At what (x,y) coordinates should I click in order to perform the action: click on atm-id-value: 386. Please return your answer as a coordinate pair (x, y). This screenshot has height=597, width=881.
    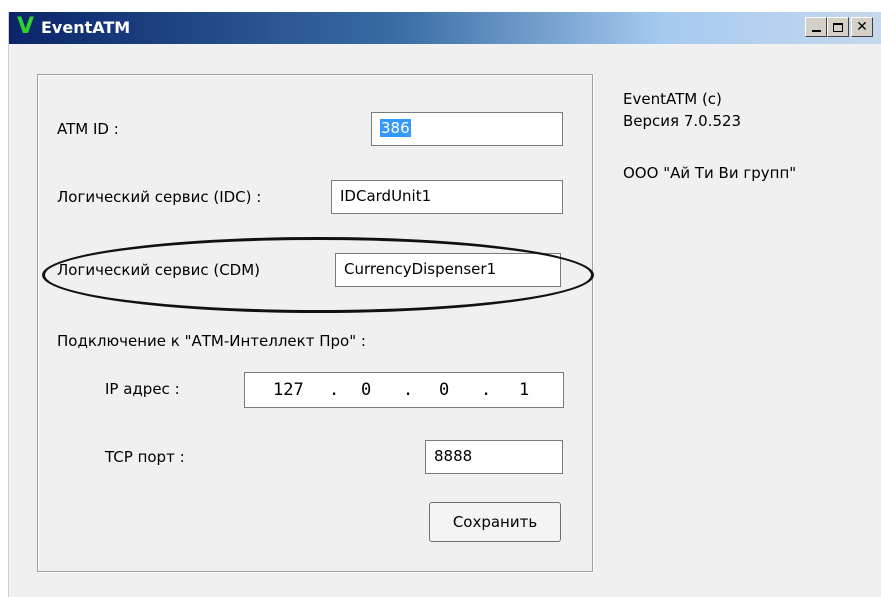
    Looking at the image, I should click on (395, 128).